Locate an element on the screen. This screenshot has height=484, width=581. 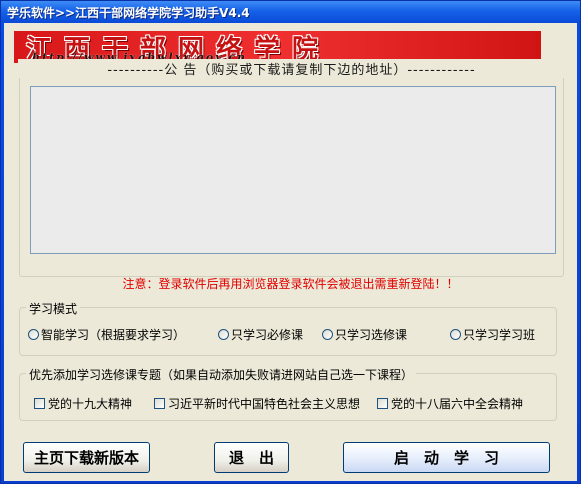
radio-label: 只学习必修课 is located at coordinates (267, 335).